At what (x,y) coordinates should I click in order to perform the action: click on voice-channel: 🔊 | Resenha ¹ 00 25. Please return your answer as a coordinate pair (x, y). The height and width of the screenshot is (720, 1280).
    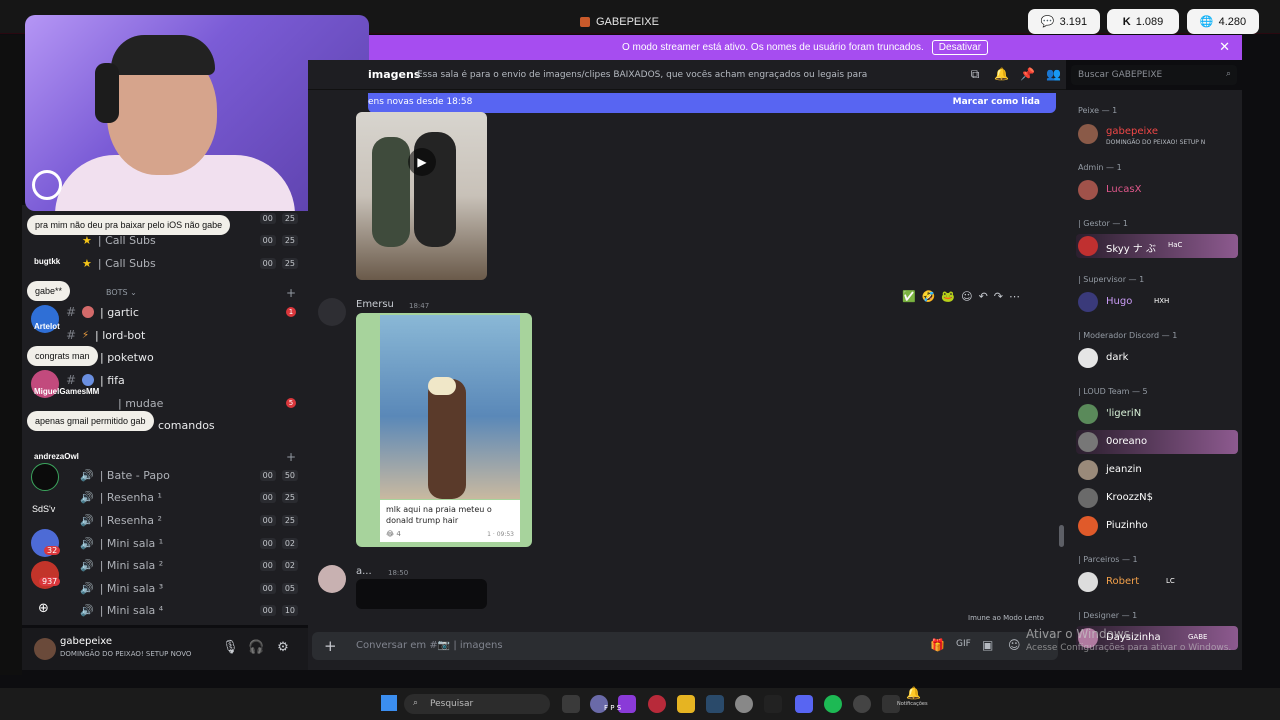
    Looking at the image, I should click on (189, 497).